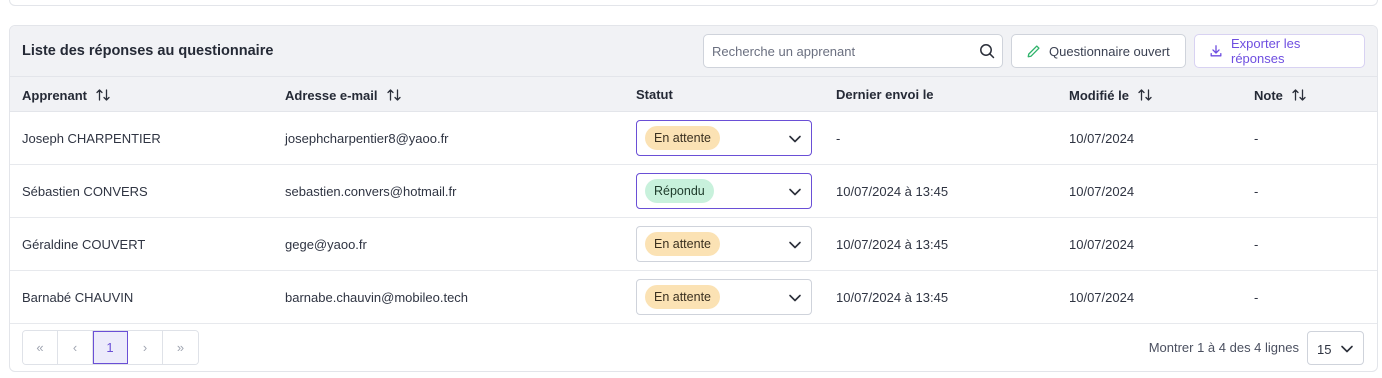 This screenshot has height=378, width=1382. Describe the element at coordinates (66, 95) in the screenshot. I see `column-header-apprenant: Apprenant` at that location.